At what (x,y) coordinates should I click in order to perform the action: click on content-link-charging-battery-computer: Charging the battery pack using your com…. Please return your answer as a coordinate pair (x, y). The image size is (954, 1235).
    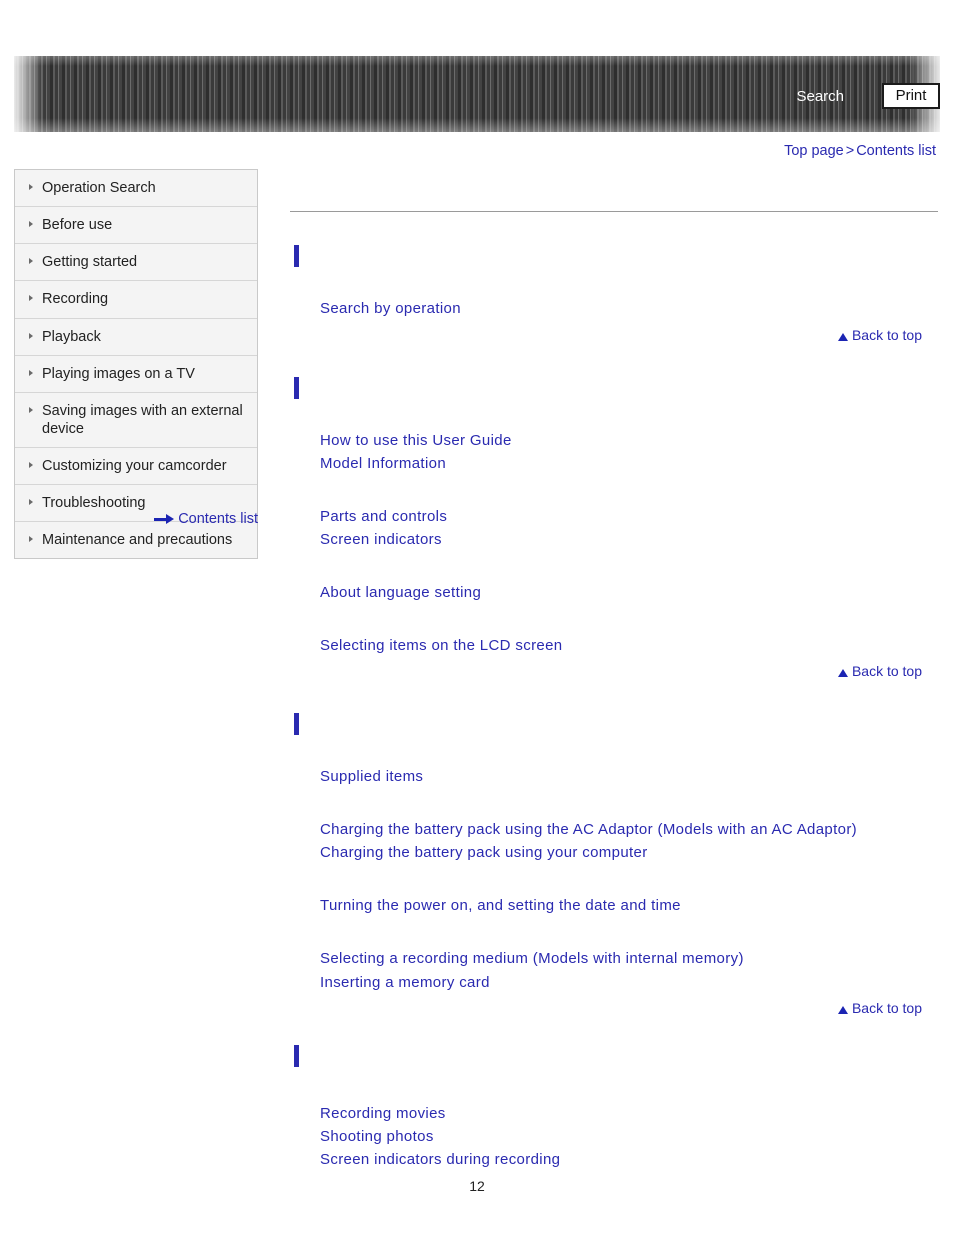
    Looking at the image, I should click on (484, 852).